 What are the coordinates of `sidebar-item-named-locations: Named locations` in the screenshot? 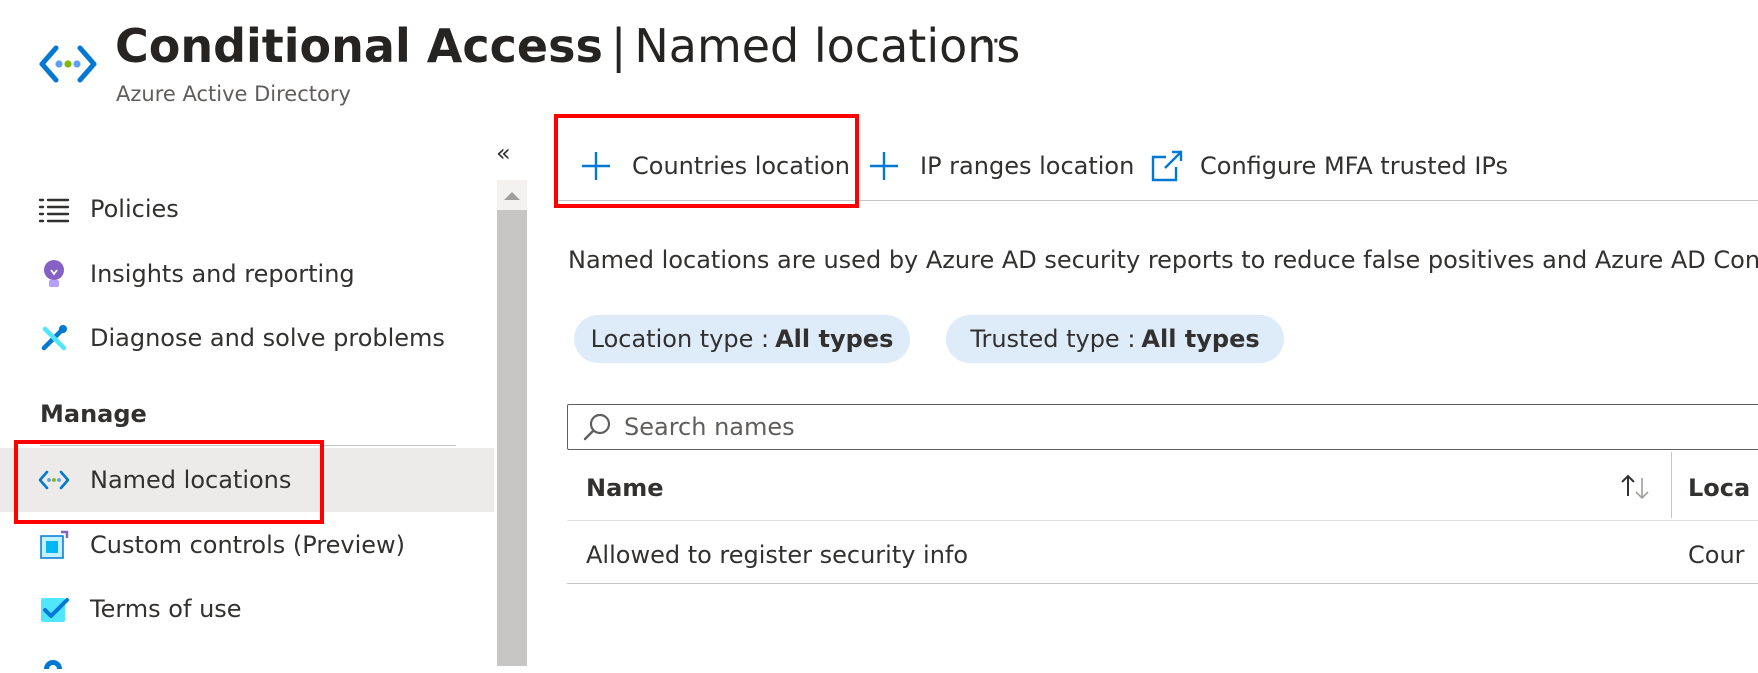 It's located at (247, 480).